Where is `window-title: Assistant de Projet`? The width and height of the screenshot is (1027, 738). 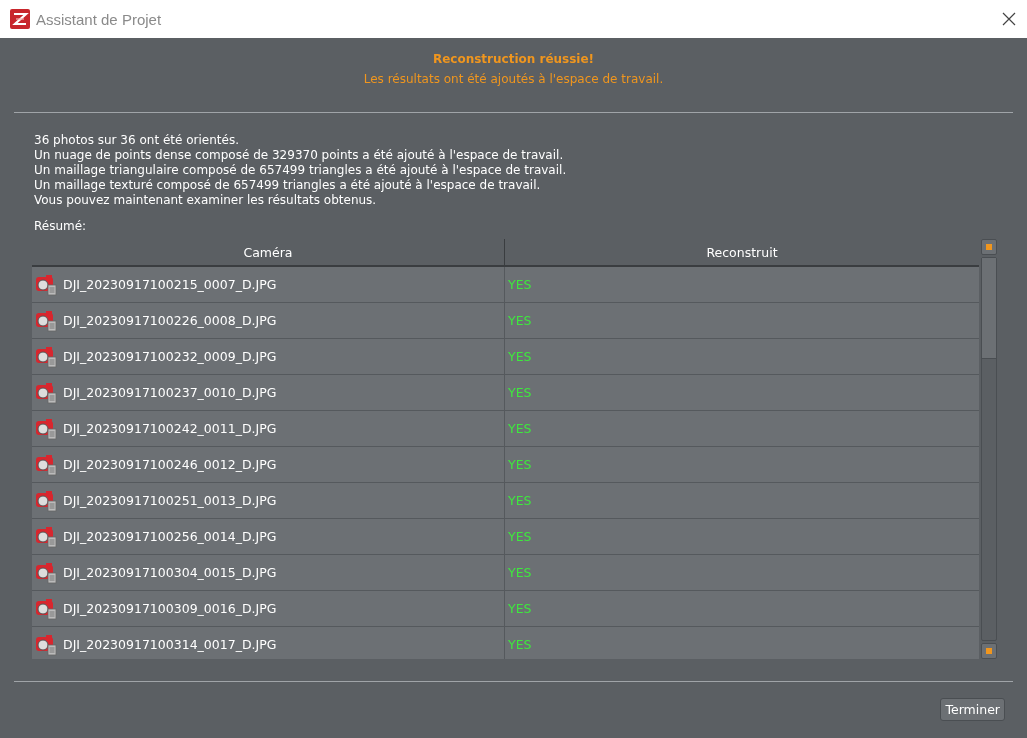
window-title: Assistant de Projet is located at coordinates (99, 19).